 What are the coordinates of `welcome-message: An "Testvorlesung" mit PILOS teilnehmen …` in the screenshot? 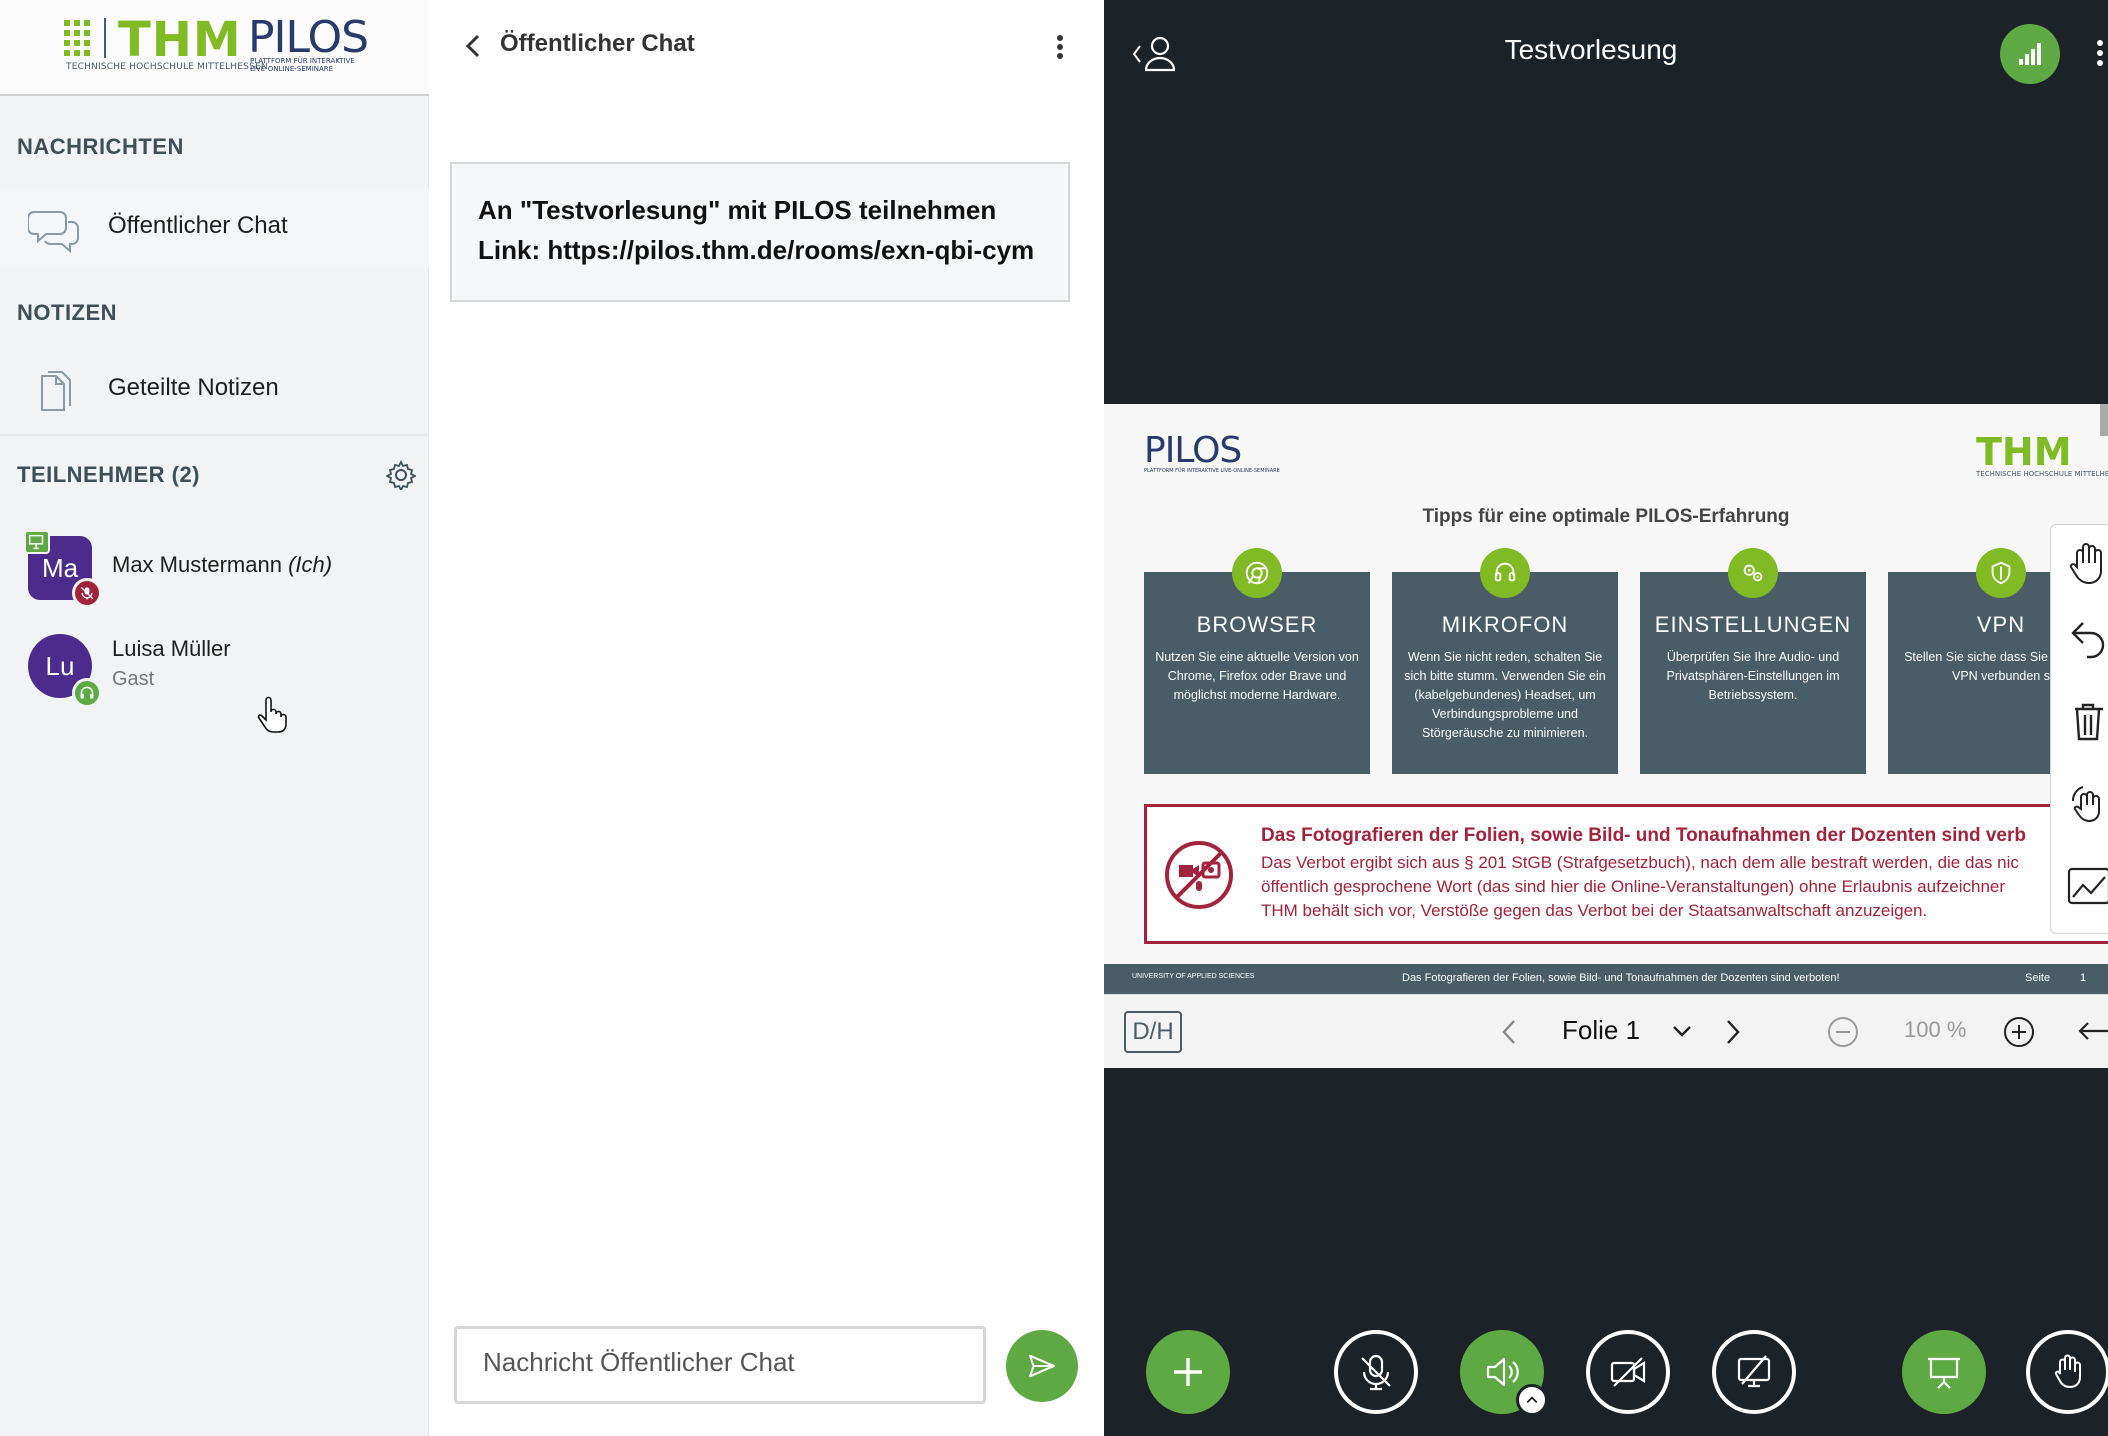 It's located at (760, 232).